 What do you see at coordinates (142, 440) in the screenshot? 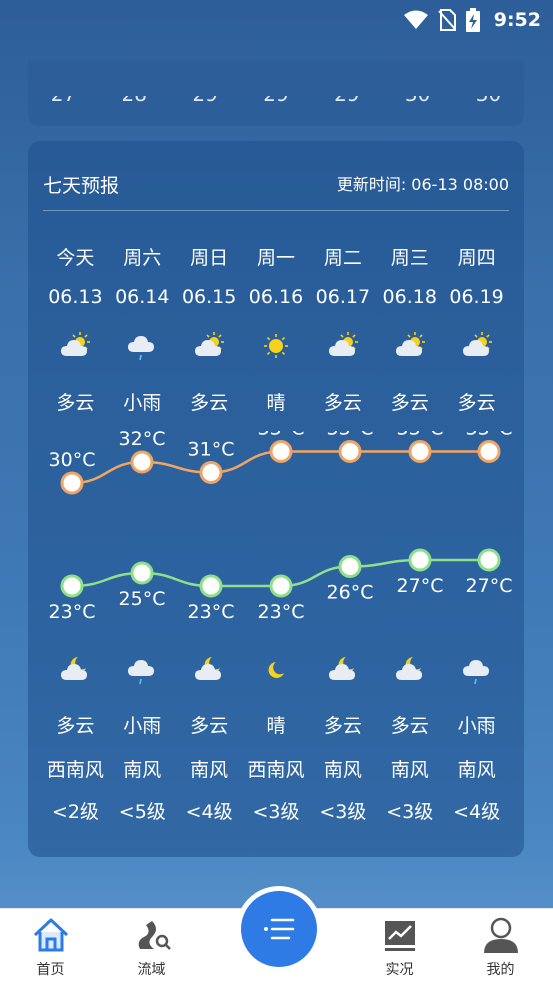
I see `high-temp-label: 32°C` at bounding box center [142, 440].